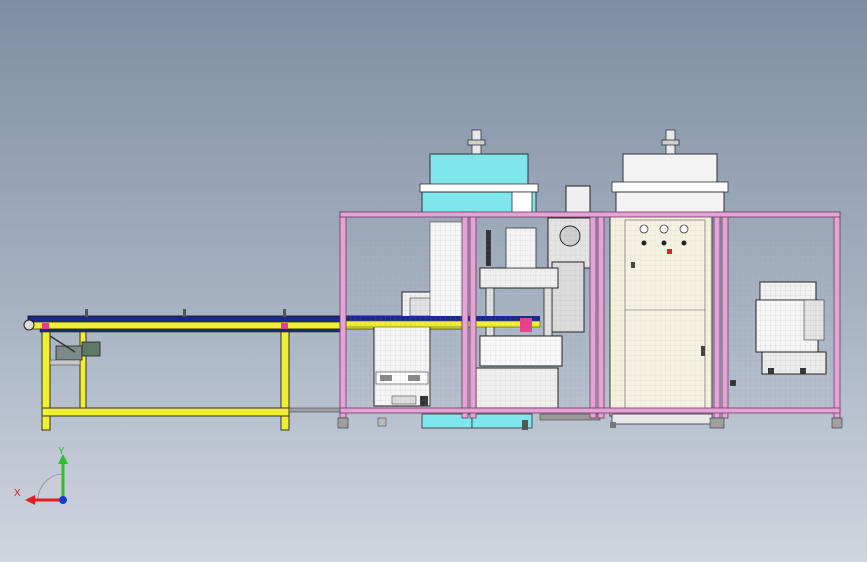 The height and width of the screenshot is (562, 867). What do you see at coordinates (29, 325) in the screenshot?
I see `conveyor-end-roller` at bounding box center [29, 325].